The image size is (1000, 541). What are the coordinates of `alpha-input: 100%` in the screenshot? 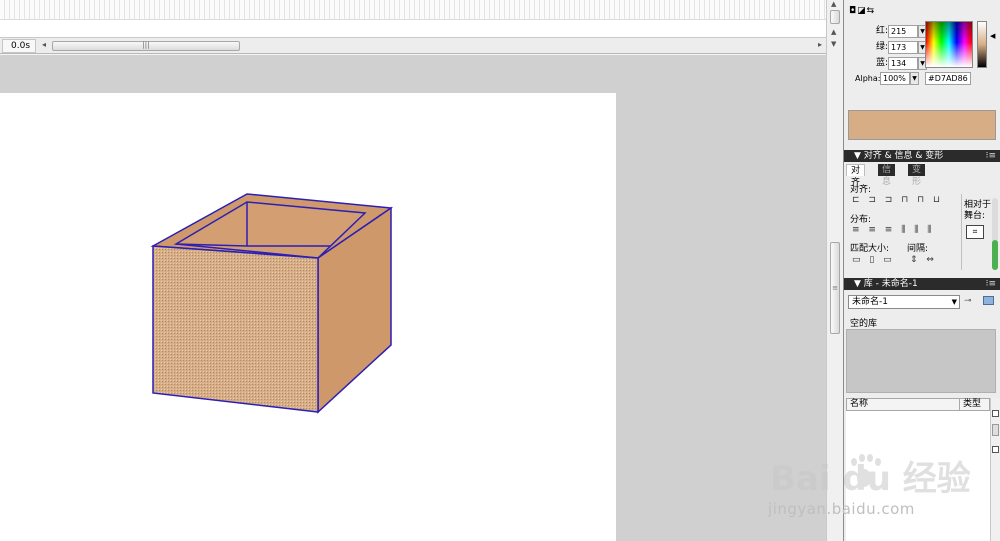 It's located at (895, 78).